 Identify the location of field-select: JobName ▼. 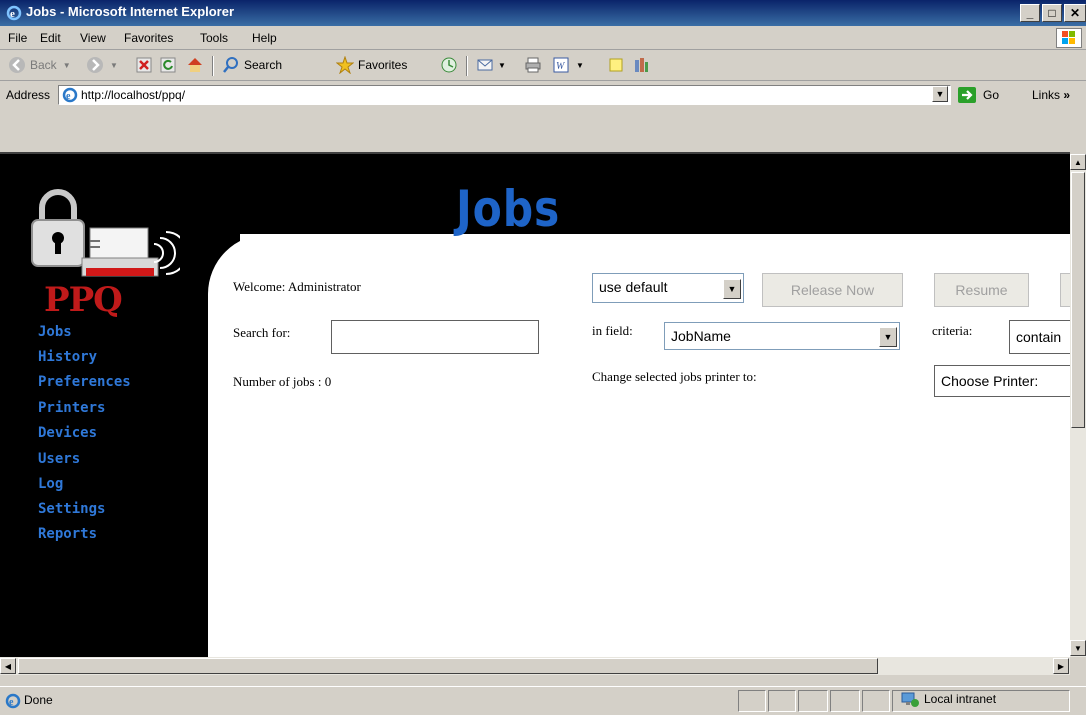
(782, 336).